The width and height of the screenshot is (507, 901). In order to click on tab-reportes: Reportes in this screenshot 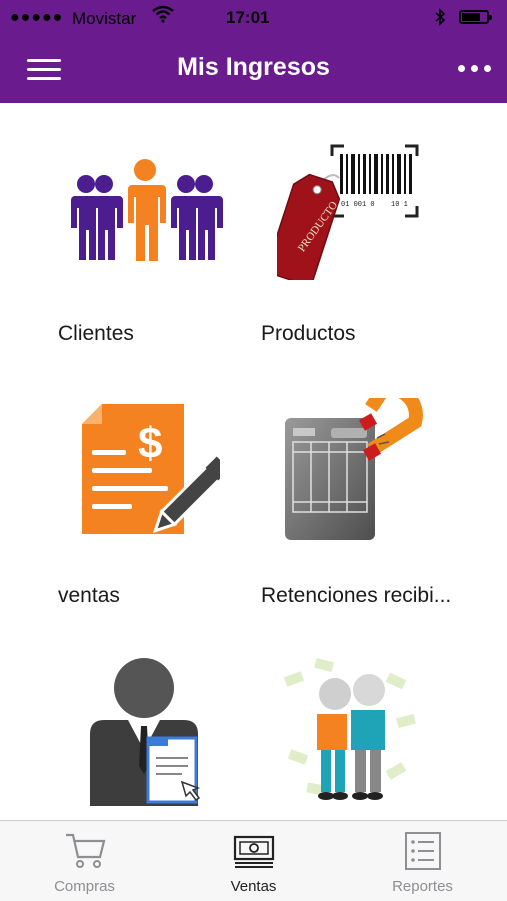, I will do `click(422, 861)`.